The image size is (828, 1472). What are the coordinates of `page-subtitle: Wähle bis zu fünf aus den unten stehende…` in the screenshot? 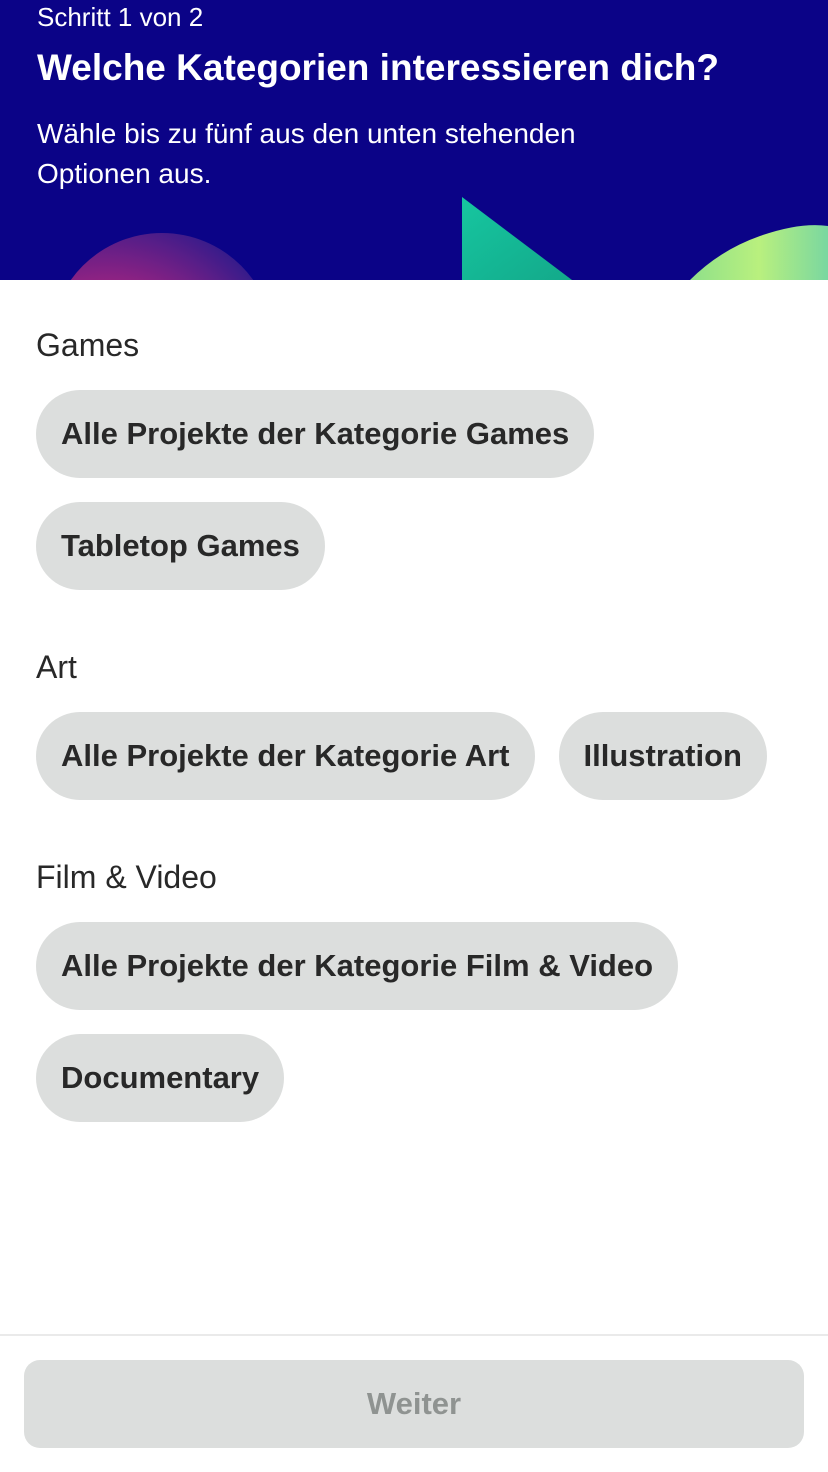 It's located at (306, 153).